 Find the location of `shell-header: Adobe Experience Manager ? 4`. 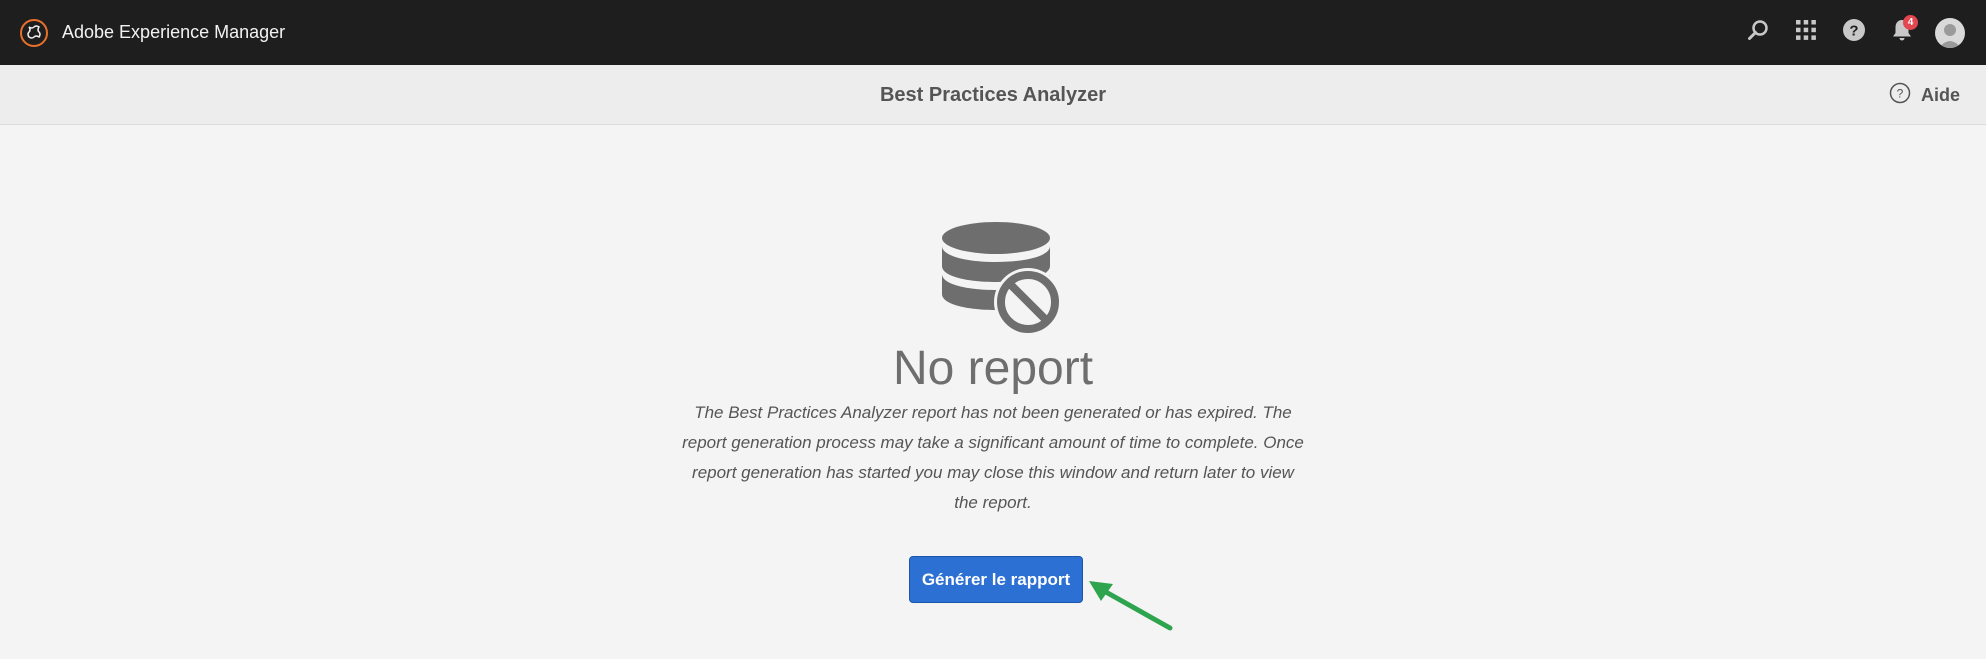

shell-header: Adobe Experience Manager ? 4 is located at coordinates (993, 32).